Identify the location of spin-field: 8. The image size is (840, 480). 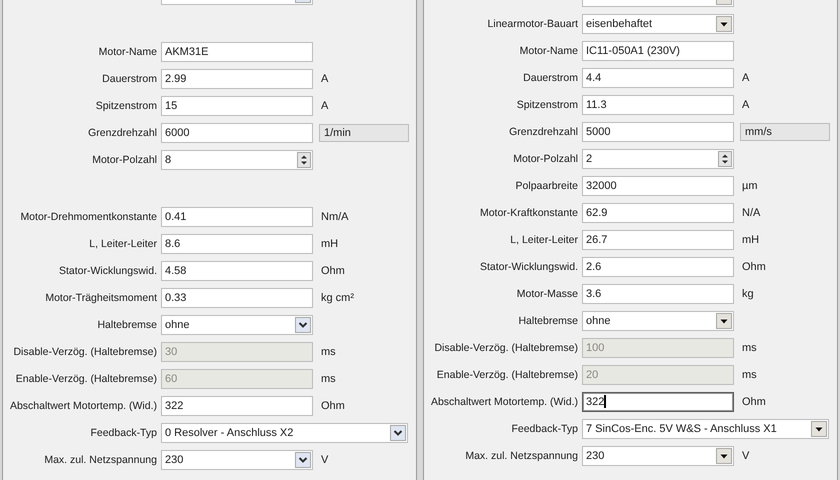
(237, 160).